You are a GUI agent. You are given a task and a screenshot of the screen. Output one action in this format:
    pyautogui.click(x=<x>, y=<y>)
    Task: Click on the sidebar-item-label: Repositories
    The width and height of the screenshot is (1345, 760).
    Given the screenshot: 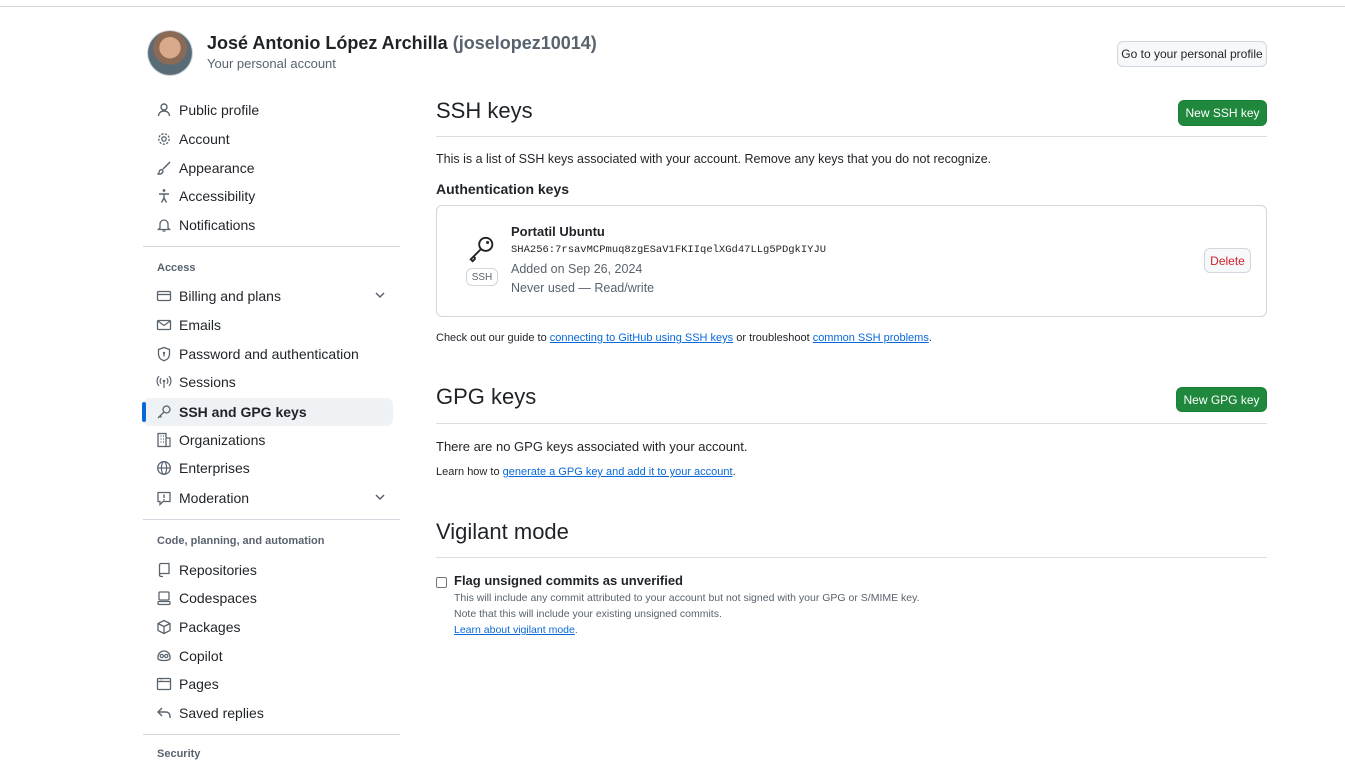 What is the action you would take?
    pyautogui.click(x=218, y=570)
    